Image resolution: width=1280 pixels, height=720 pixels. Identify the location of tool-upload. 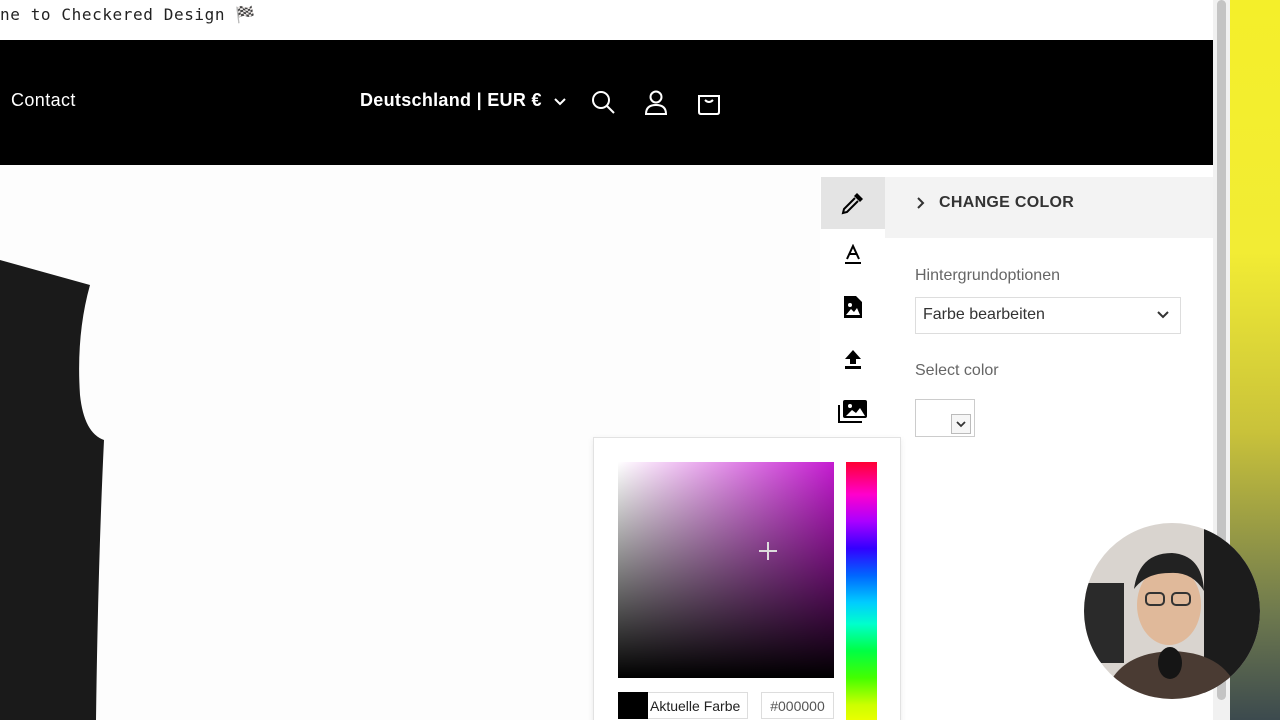
(853, 359).